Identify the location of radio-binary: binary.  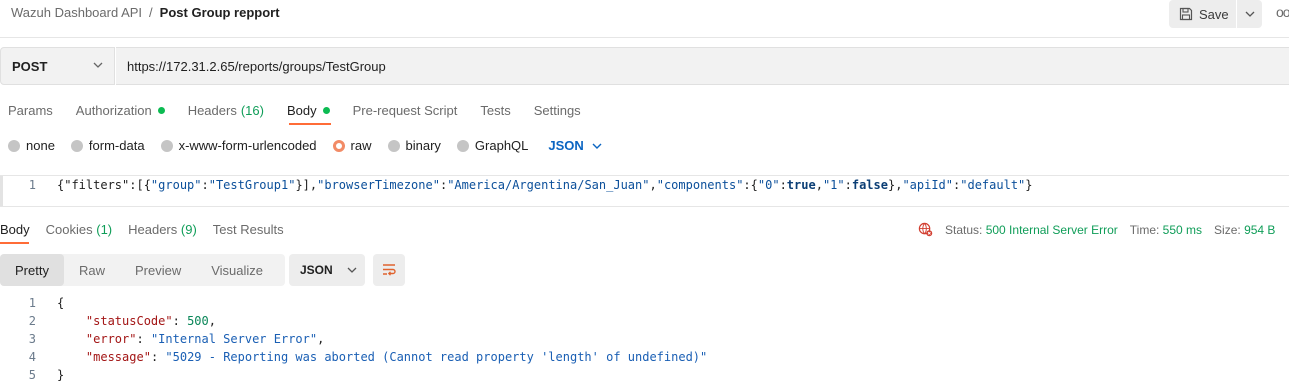
(414, 145).